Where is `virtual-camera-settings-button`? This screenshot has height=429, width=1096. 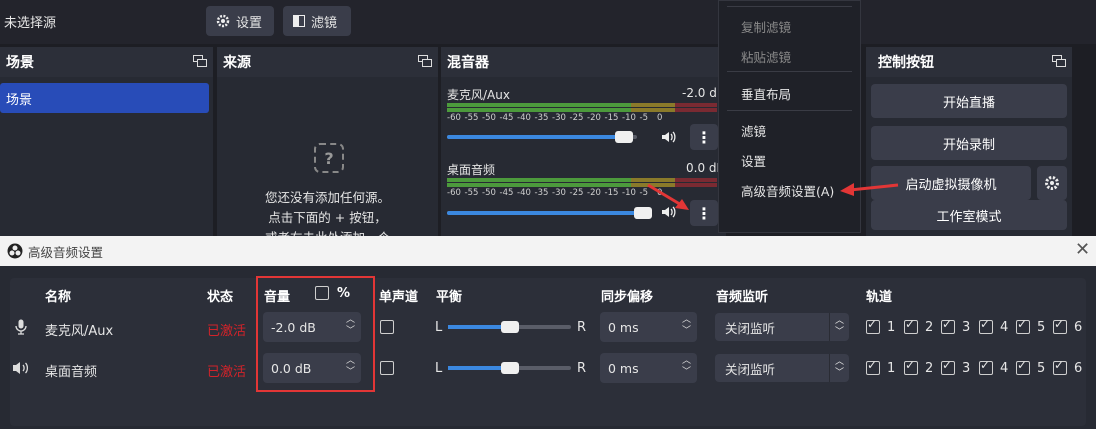 virtual-camera-settings-button is located at coordinates (1052, 183).